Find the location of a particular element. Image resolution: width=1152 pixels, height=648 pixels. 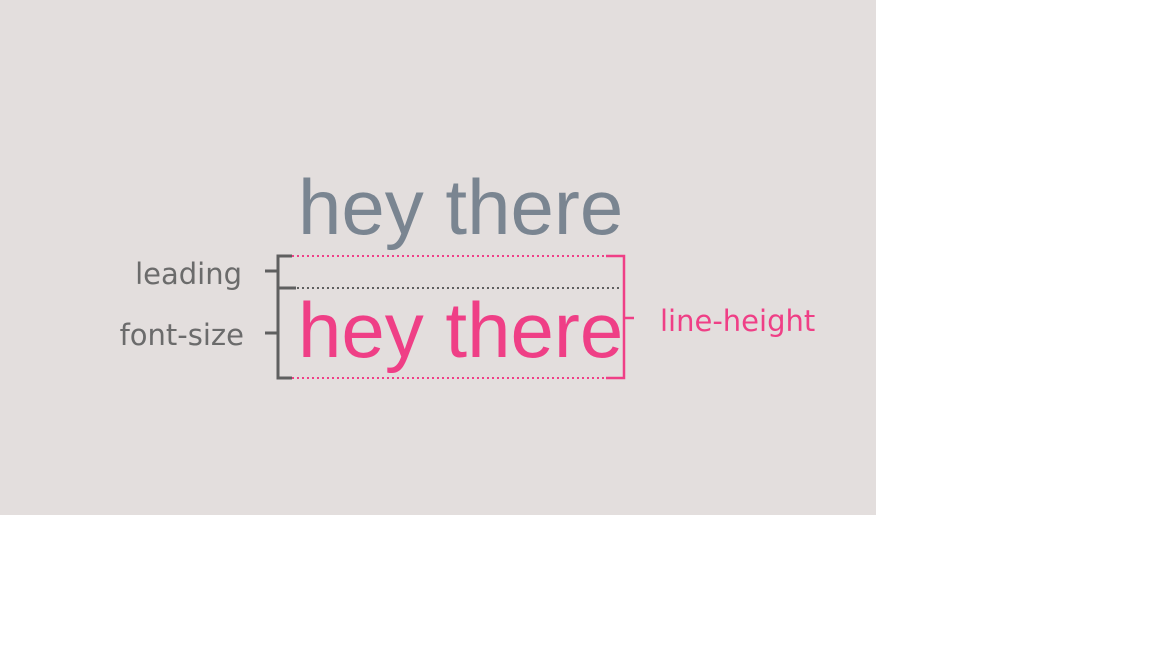

top-sample-text: hey there is located at coordinates (460, 207).